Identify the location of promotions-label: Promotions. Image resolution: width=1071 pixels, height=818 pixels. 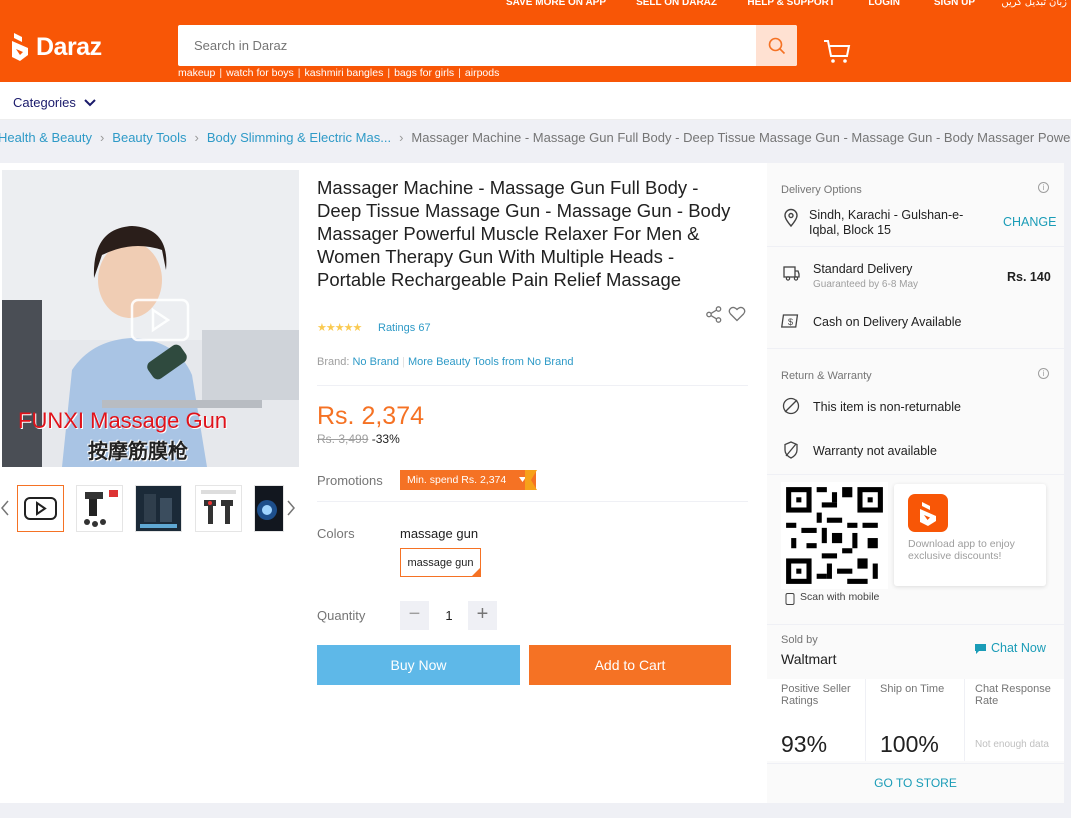
(350, 480).